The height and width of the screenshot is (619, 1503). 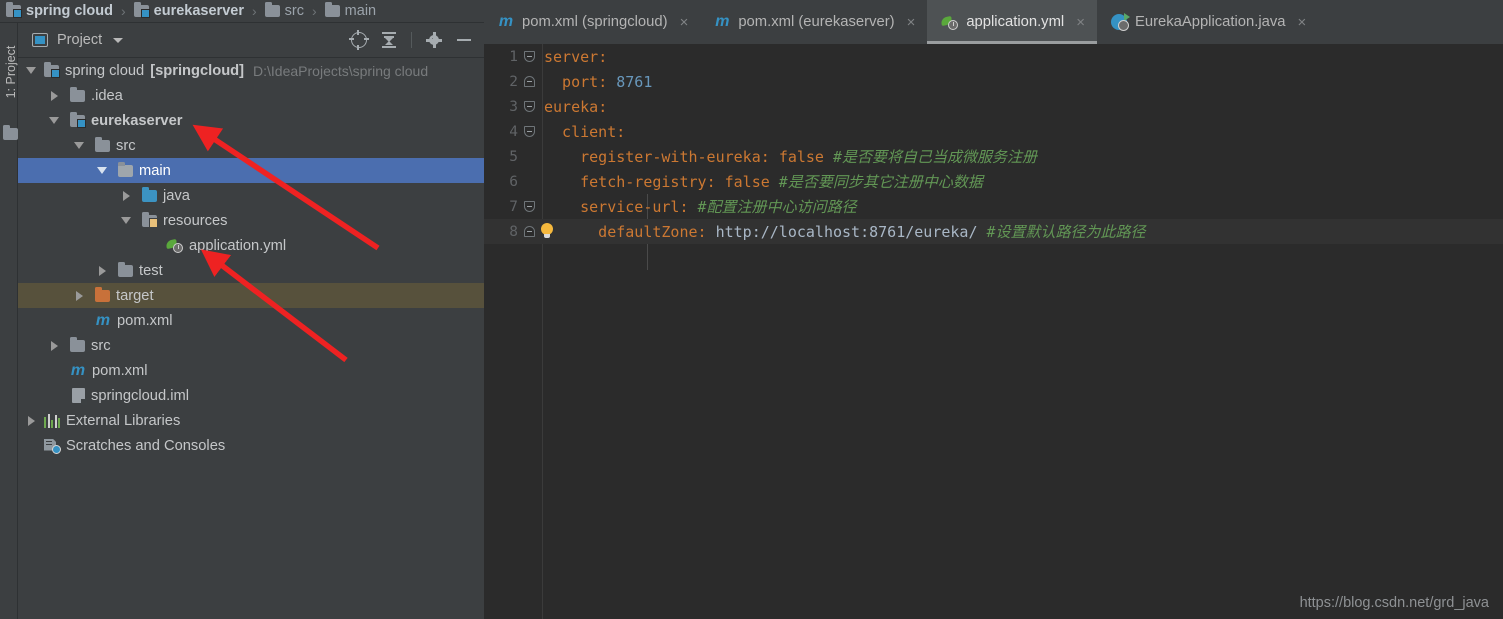 I want to click on line-number: 3, so click(x=513, y=106).